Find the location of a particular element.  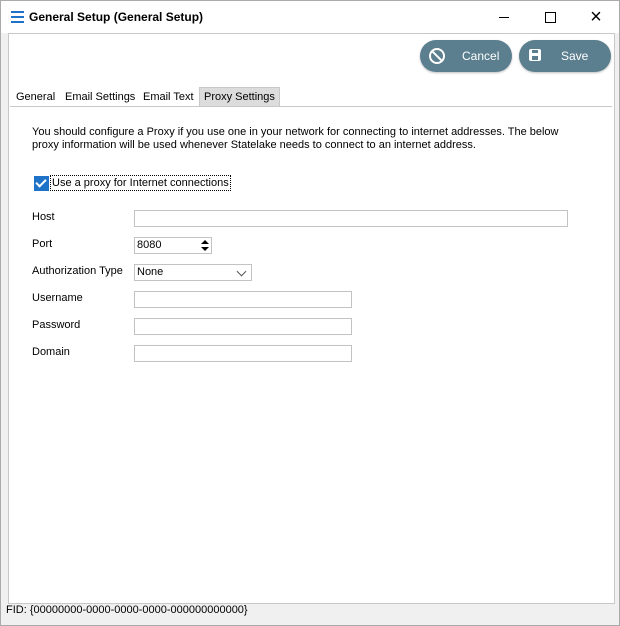

save-button: Save is located at coordinates (565, 56).